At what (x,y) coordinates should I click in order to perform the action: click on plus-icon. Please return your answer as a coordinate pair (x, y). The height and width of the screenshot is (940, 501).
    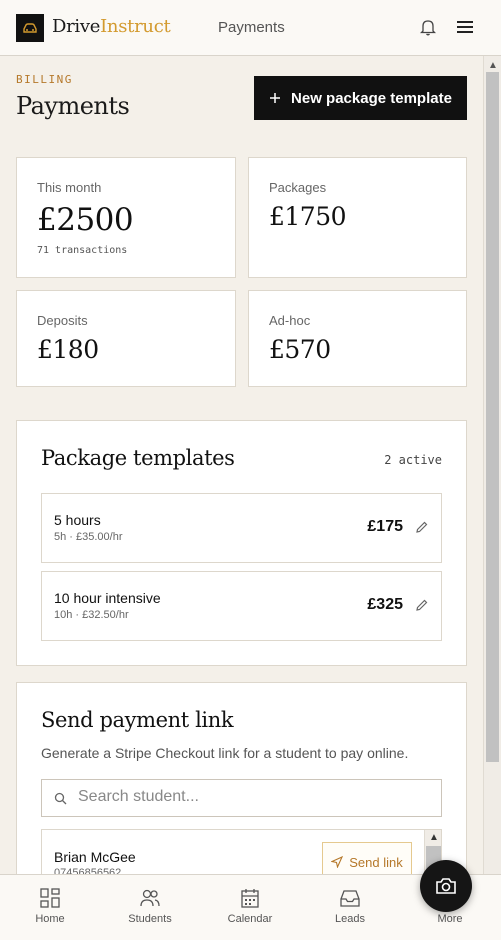
    Looking at the image, I should click on (275, 98).